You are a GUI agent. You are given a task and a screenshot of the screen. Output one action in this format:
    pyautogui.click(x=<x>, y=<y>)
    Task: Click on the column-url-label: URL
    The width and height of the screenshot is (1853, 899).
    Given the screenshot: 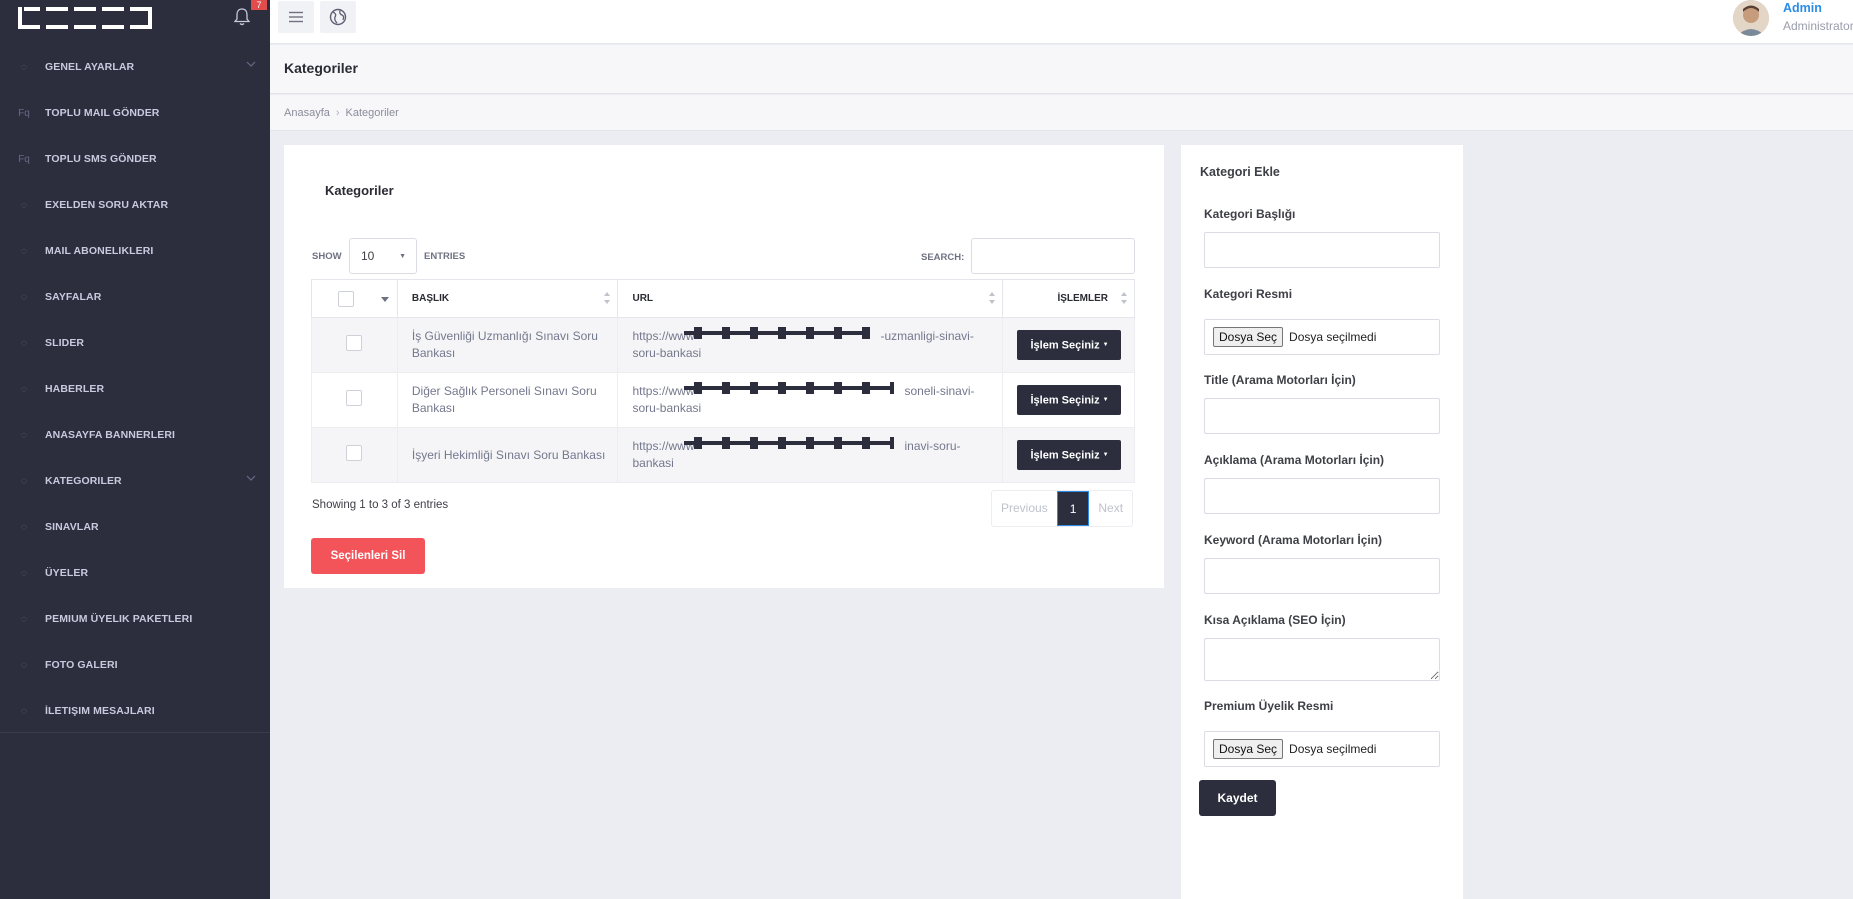 What is the action you would take?
    pyautogui.click(x=643, y=298)
    